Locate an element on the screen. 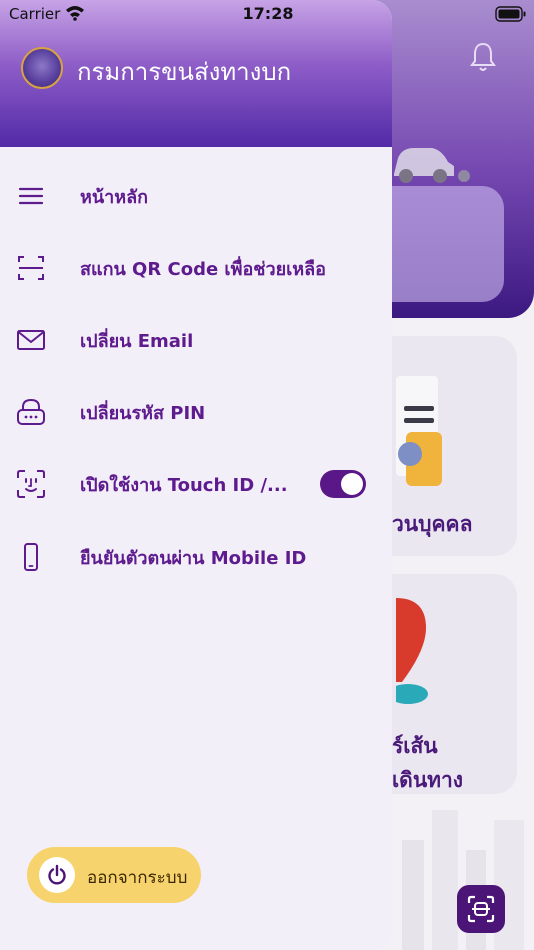  status-bar: Carrier 17:28 is located at coordinates (267, 14).